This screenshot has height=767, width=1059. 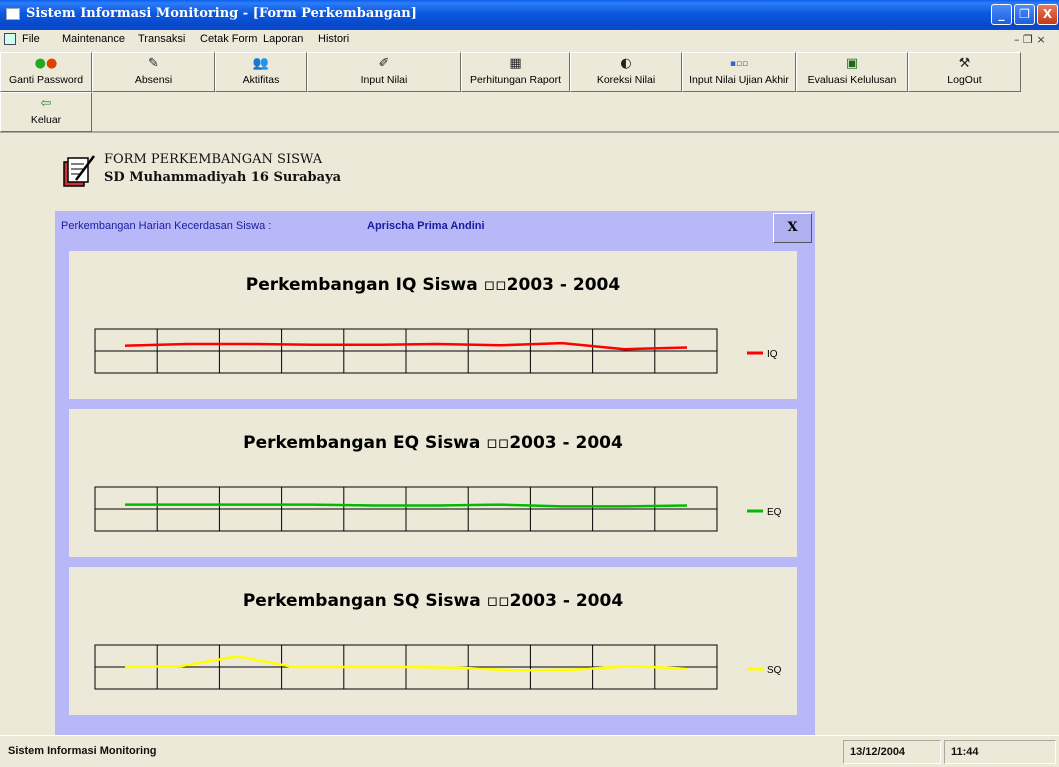 What do you see at coordinates (31, 39) in the screenshot?
I see `menu-file: File` at bounding box center [31, 39].